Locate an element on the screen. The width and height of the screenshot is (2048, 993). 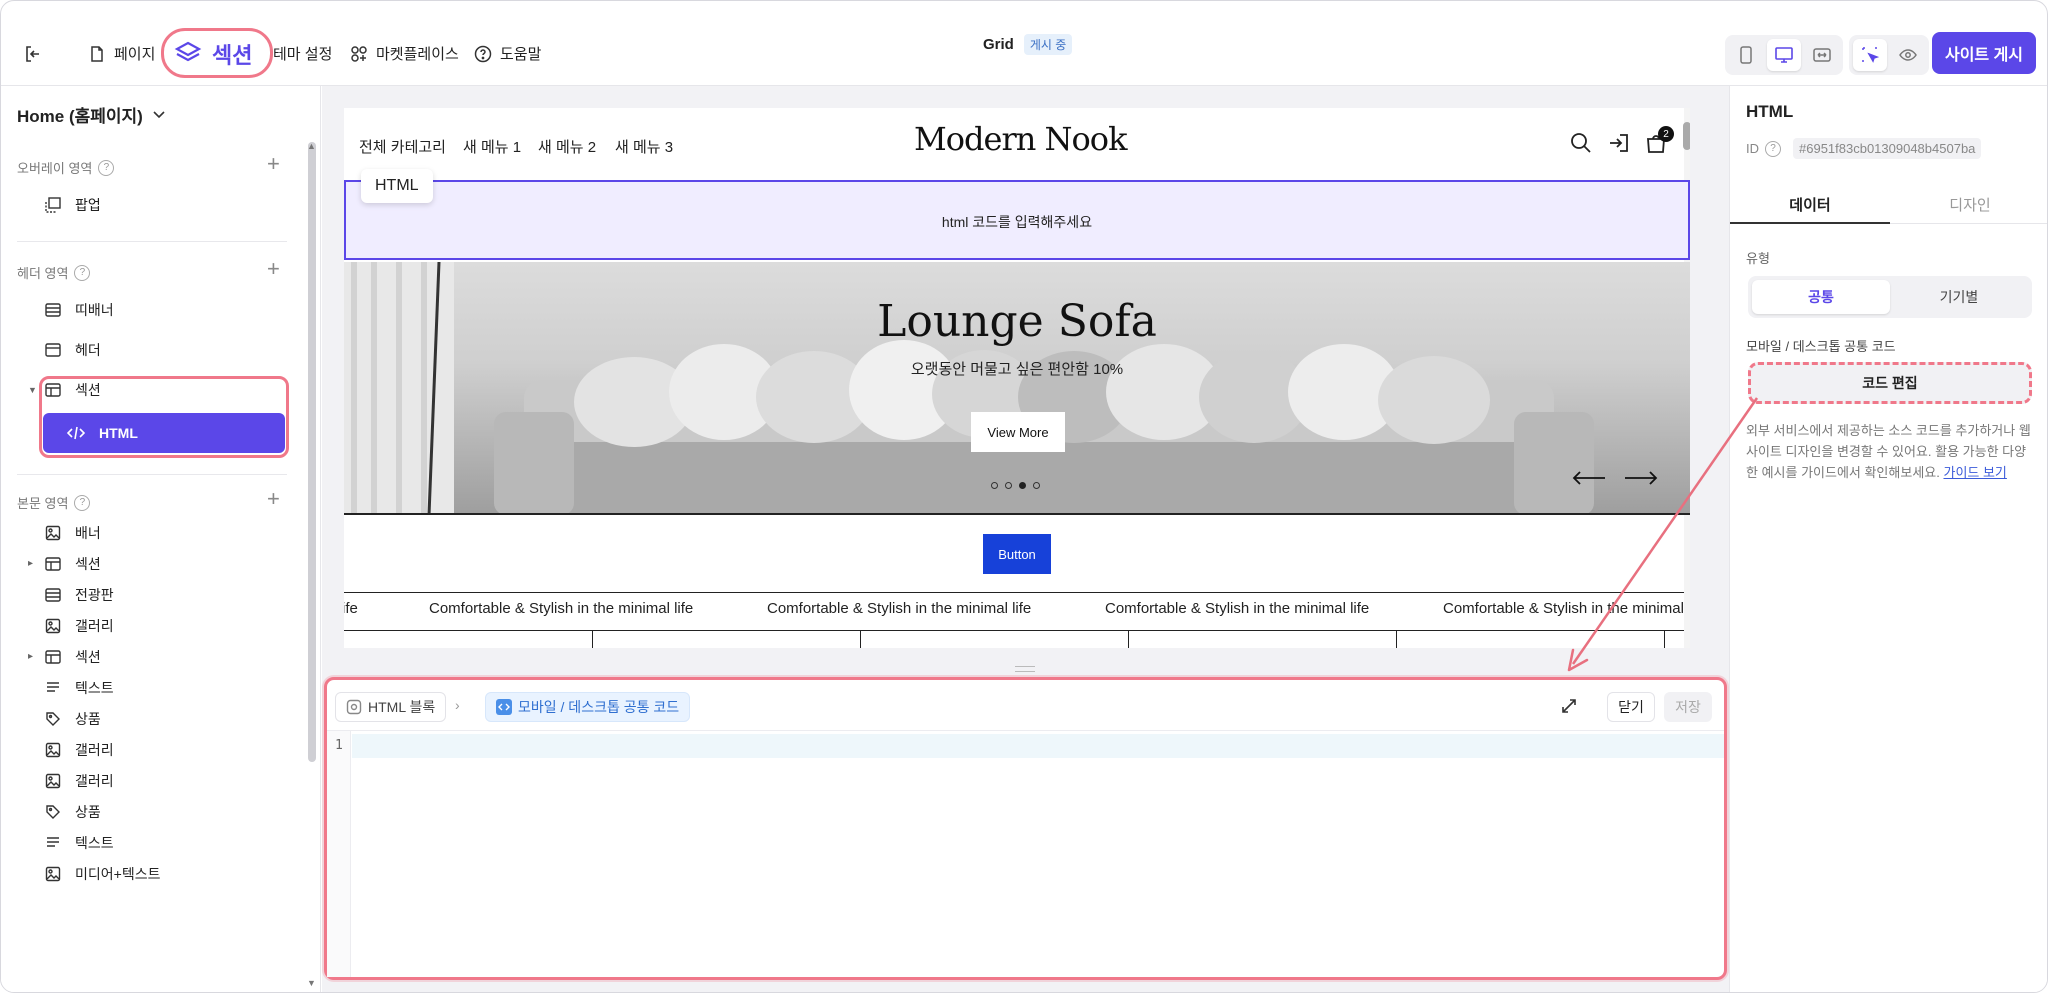
site-logo: Modern Nook is located at coordinates (1020, 139).